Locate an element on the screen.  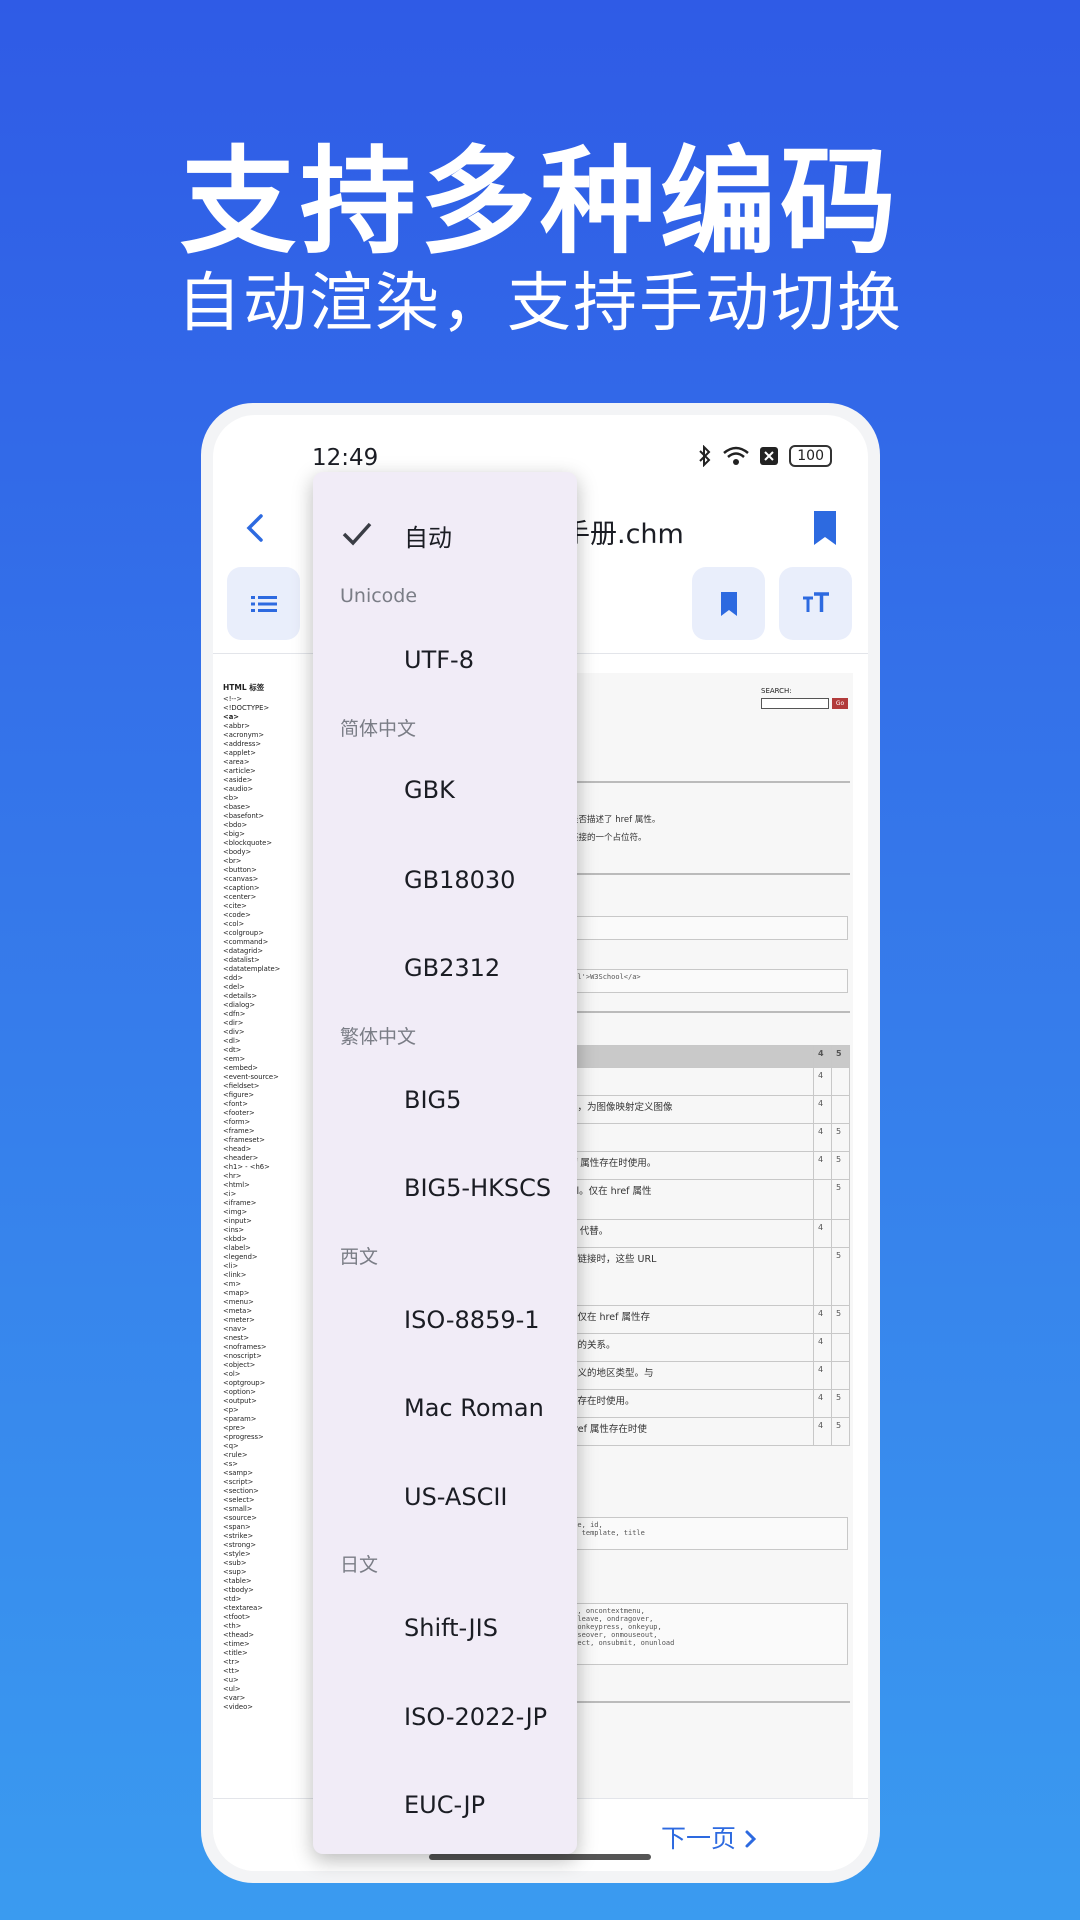
sidebar-link: <iframe> is located at coordinates (263, 1203).